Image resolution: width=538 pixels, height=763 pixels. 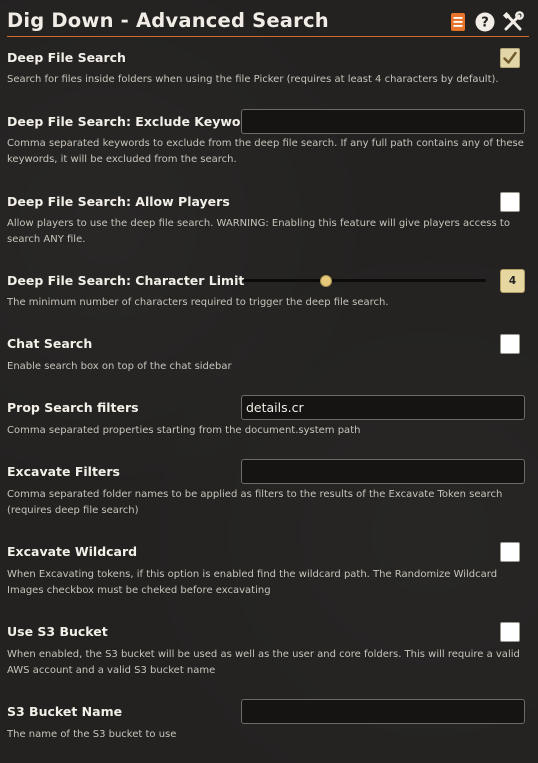 I want to click on setting-label: S3 Bucket Name, so click(x=65, y=711).